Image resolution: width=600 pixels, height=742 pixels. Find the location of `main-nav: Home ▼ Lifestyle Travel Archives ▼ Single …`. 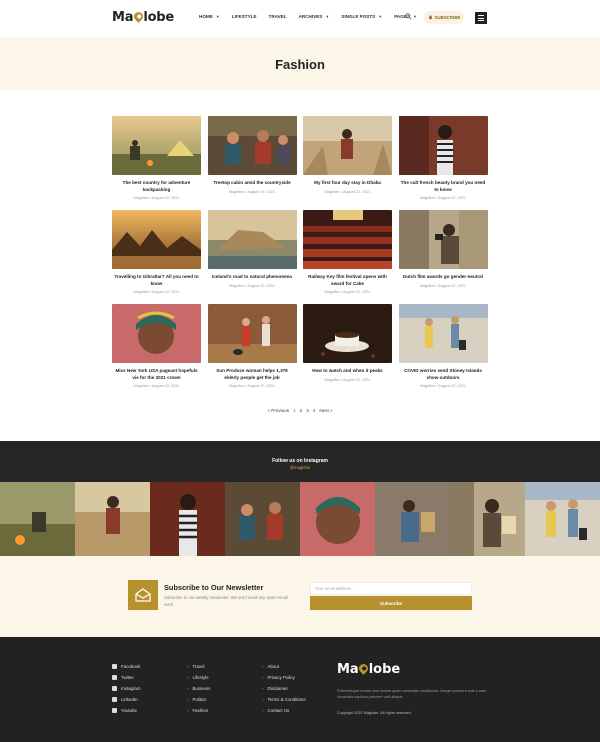

main-nav: Home ▼ Lifestyle Travel Archives ▼ Single … is located at coordinates (314, 16).